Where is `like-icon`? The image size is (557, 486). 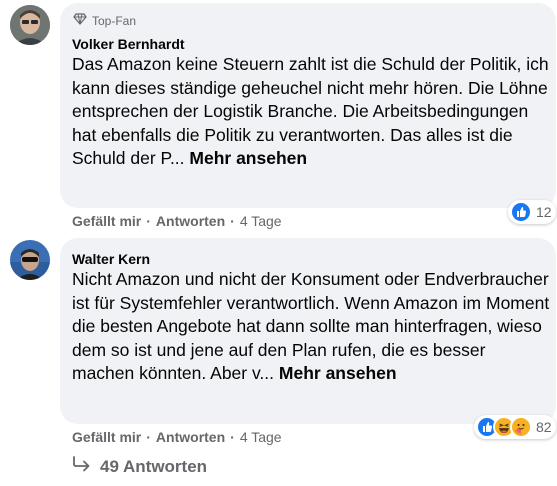
like-icon is located at coordinates (521, 212).